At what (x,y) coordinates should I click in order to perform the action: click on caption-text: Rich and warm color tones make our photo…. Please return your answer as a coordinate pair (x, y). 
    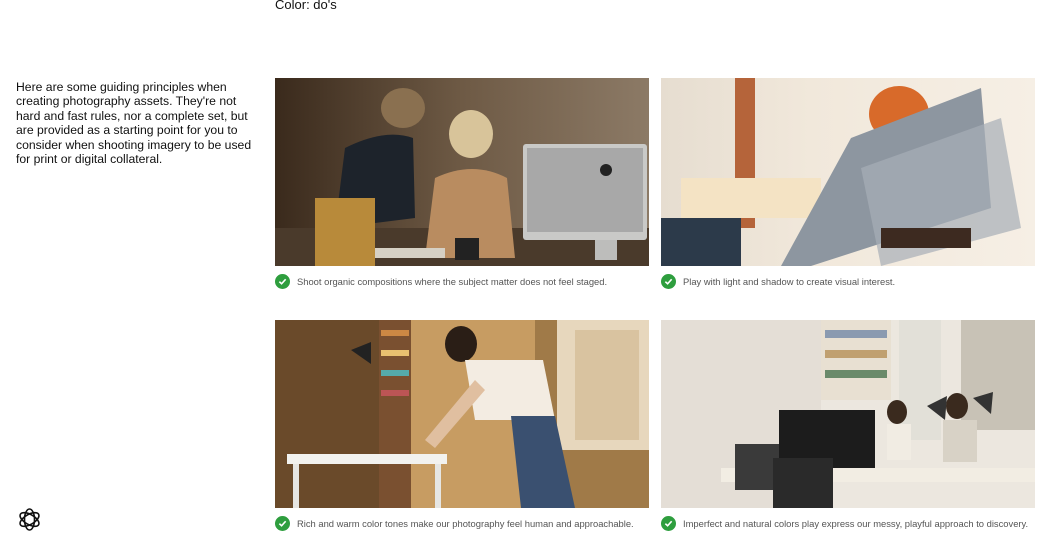
    Looking at the image, I should click on (465, 523).